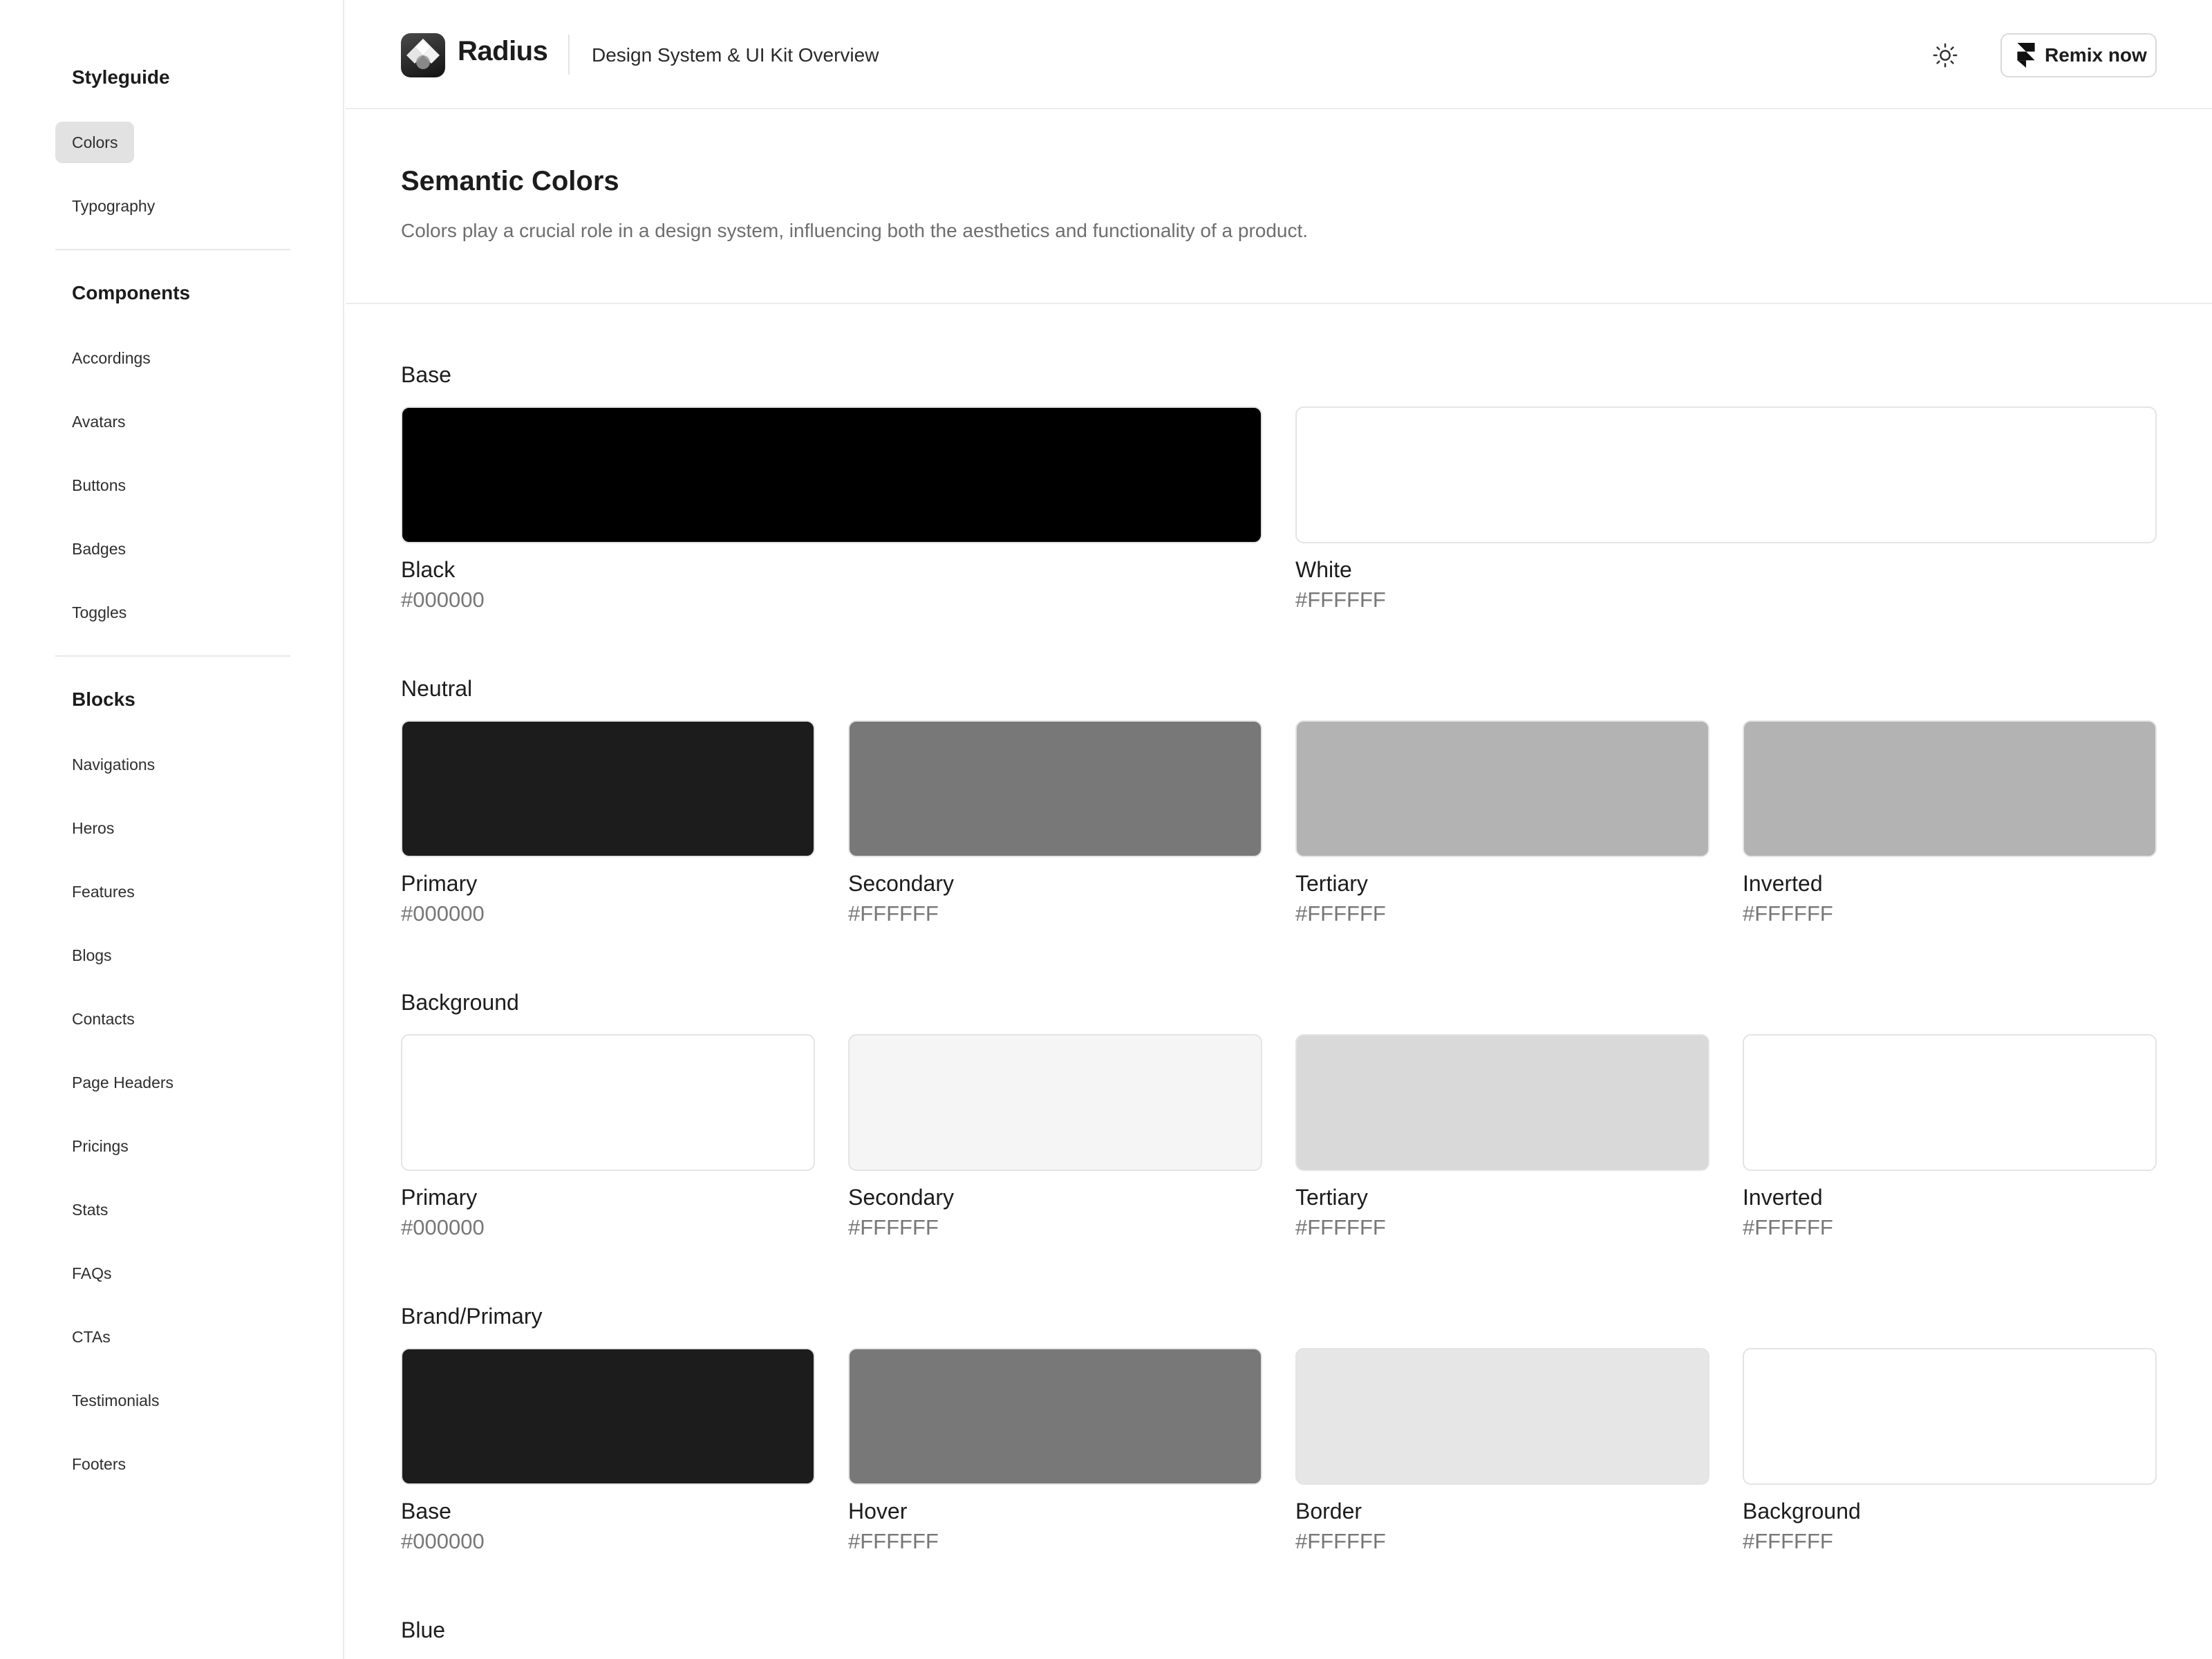 The height and width of the screenshot is (1659, 2212). What do you see at coordinates (2096, 55) in the screenshot?
I see `remix-now-label: Remix now` at bounding box center [2096, 55].